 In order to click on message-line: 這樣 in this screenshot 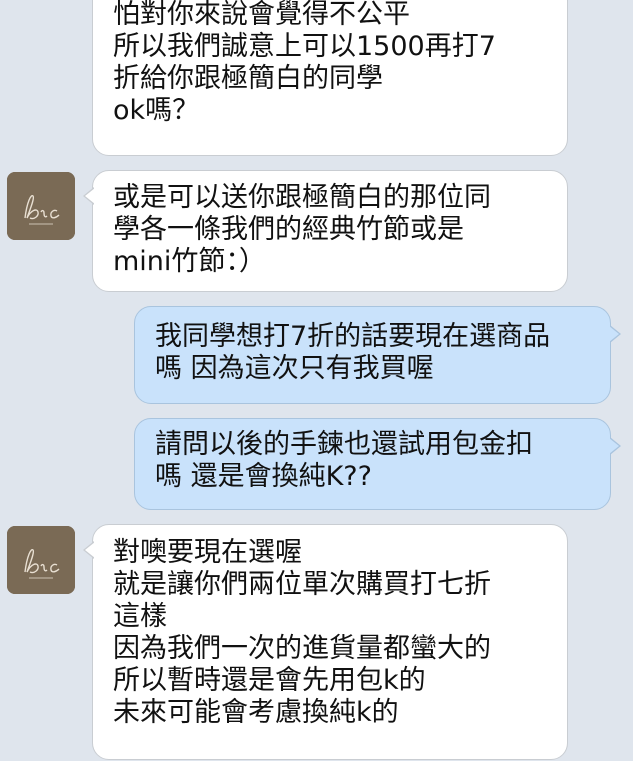, I will do `click(140, 616)`.